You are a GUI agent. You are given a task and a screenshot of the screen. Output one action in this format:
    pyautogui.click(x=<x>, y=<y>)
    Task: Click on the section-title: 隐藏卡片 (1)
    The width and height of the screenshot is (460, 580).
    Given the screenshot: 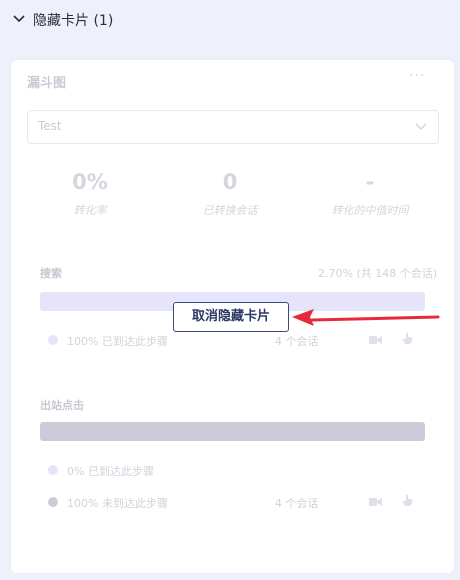 What is the action you would take?
    pyautogui.click(x=73, y=21)
    